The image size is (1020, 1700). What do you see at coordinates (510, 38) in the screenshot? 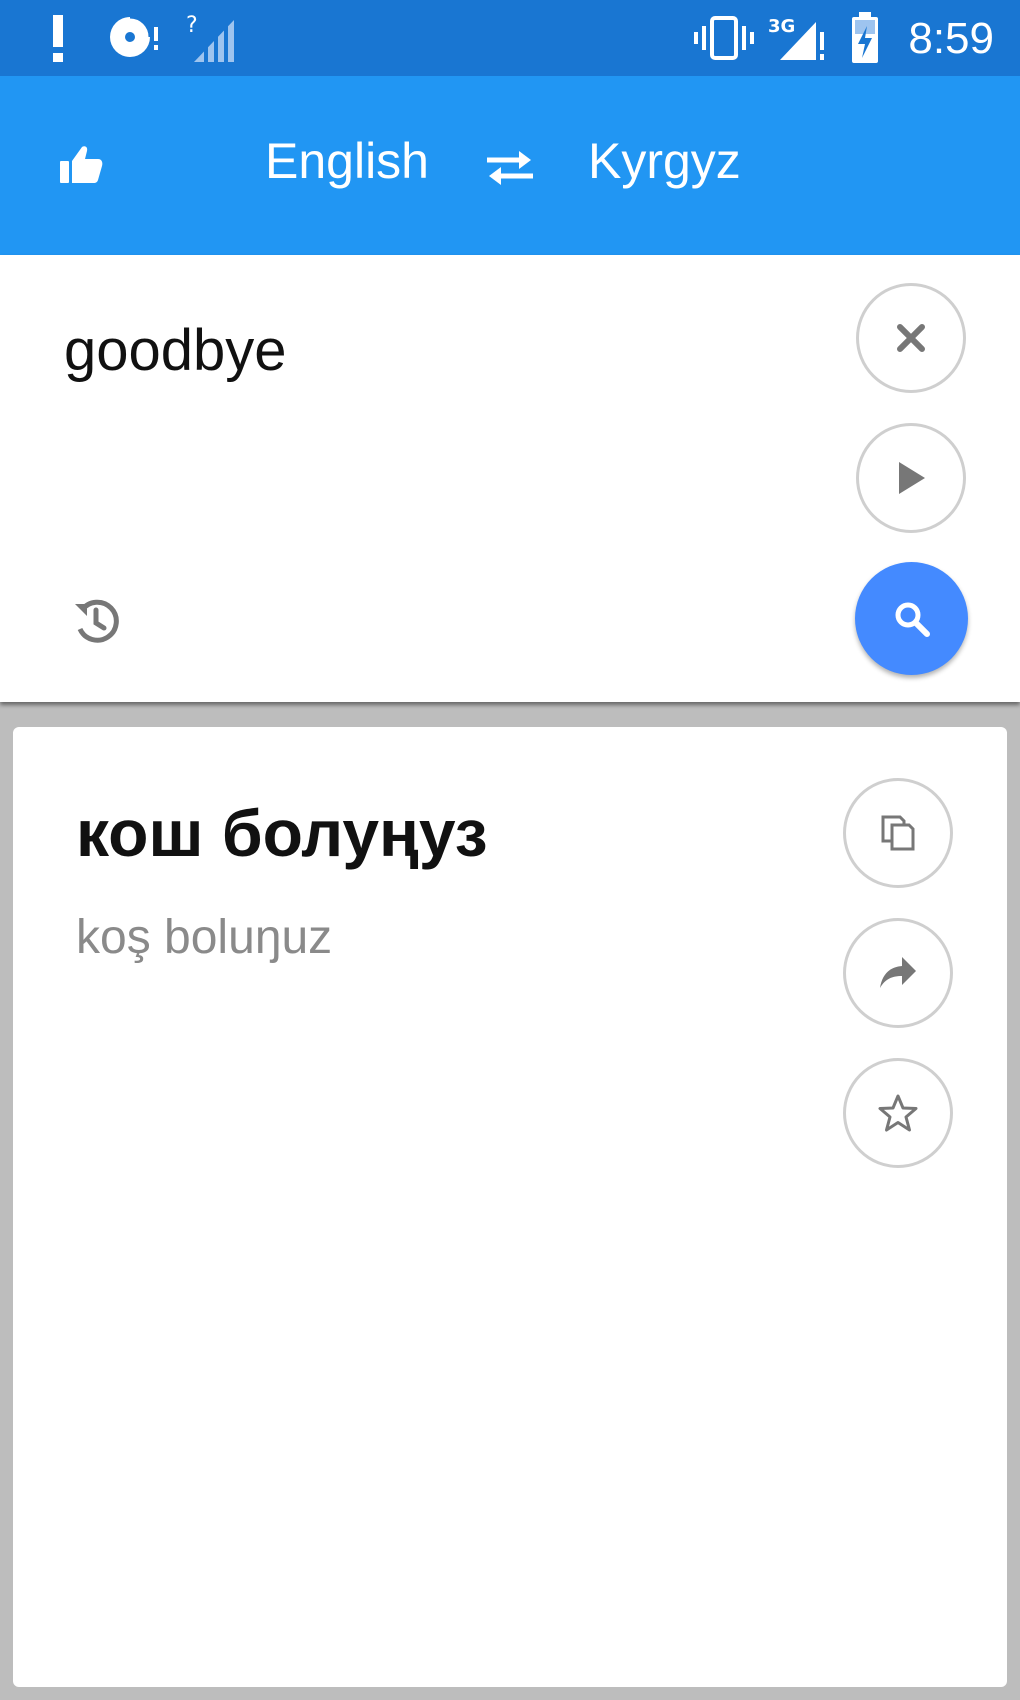
I see `status-bar: ? 3G 8:59` at bounding box center [510, 38].